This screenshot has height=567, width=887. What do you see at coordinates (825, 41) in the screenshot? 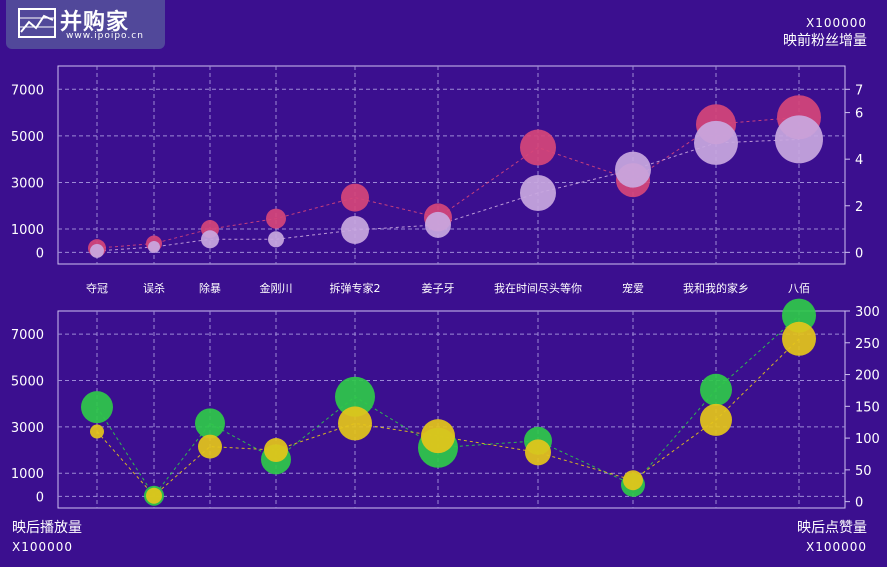
I see `top-right-title: 映前粉丝增量` at bounding box center [825, 41].